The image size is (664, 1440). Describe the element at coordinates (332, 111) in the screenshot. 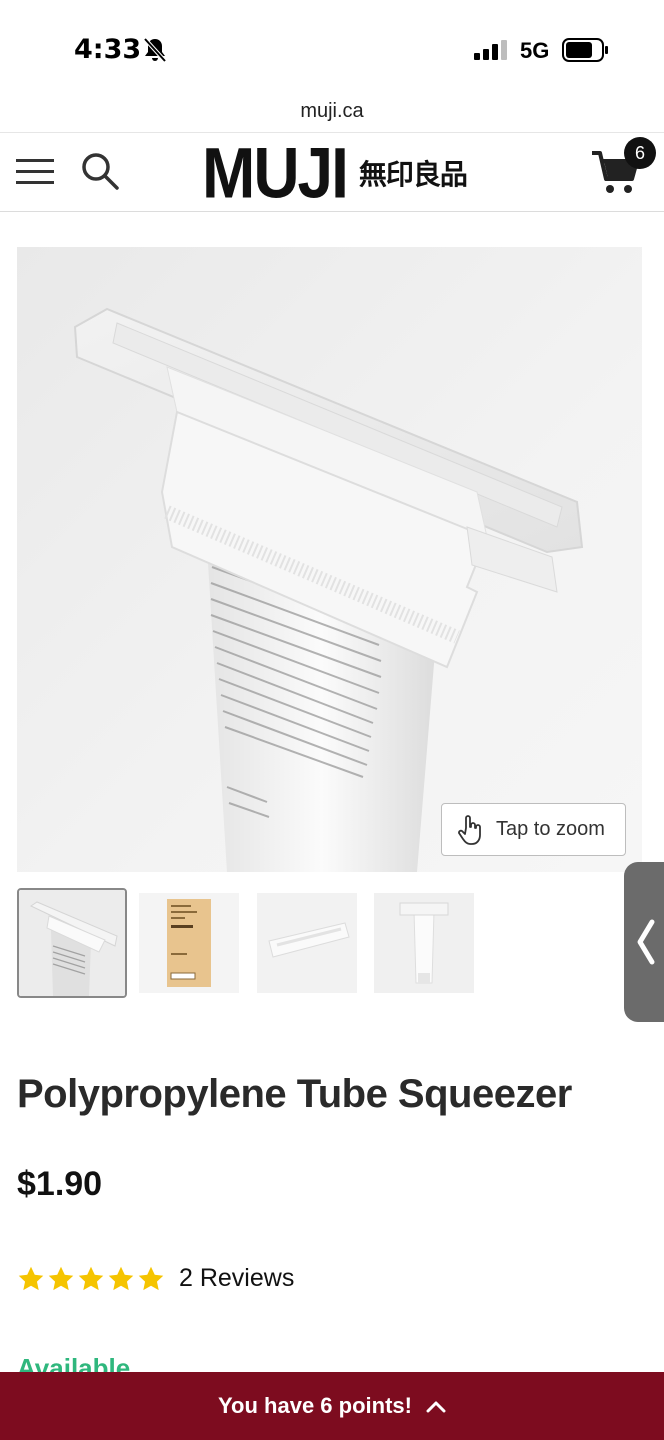

I see `url-text: muji.ca` at that location.